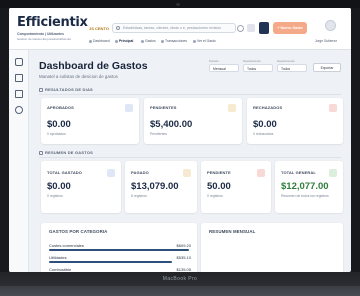 This screenshot has height=296, width=360. Describe the element at coordinates (180, 291) in the screenshot. I see `laptop-deck` at that location.